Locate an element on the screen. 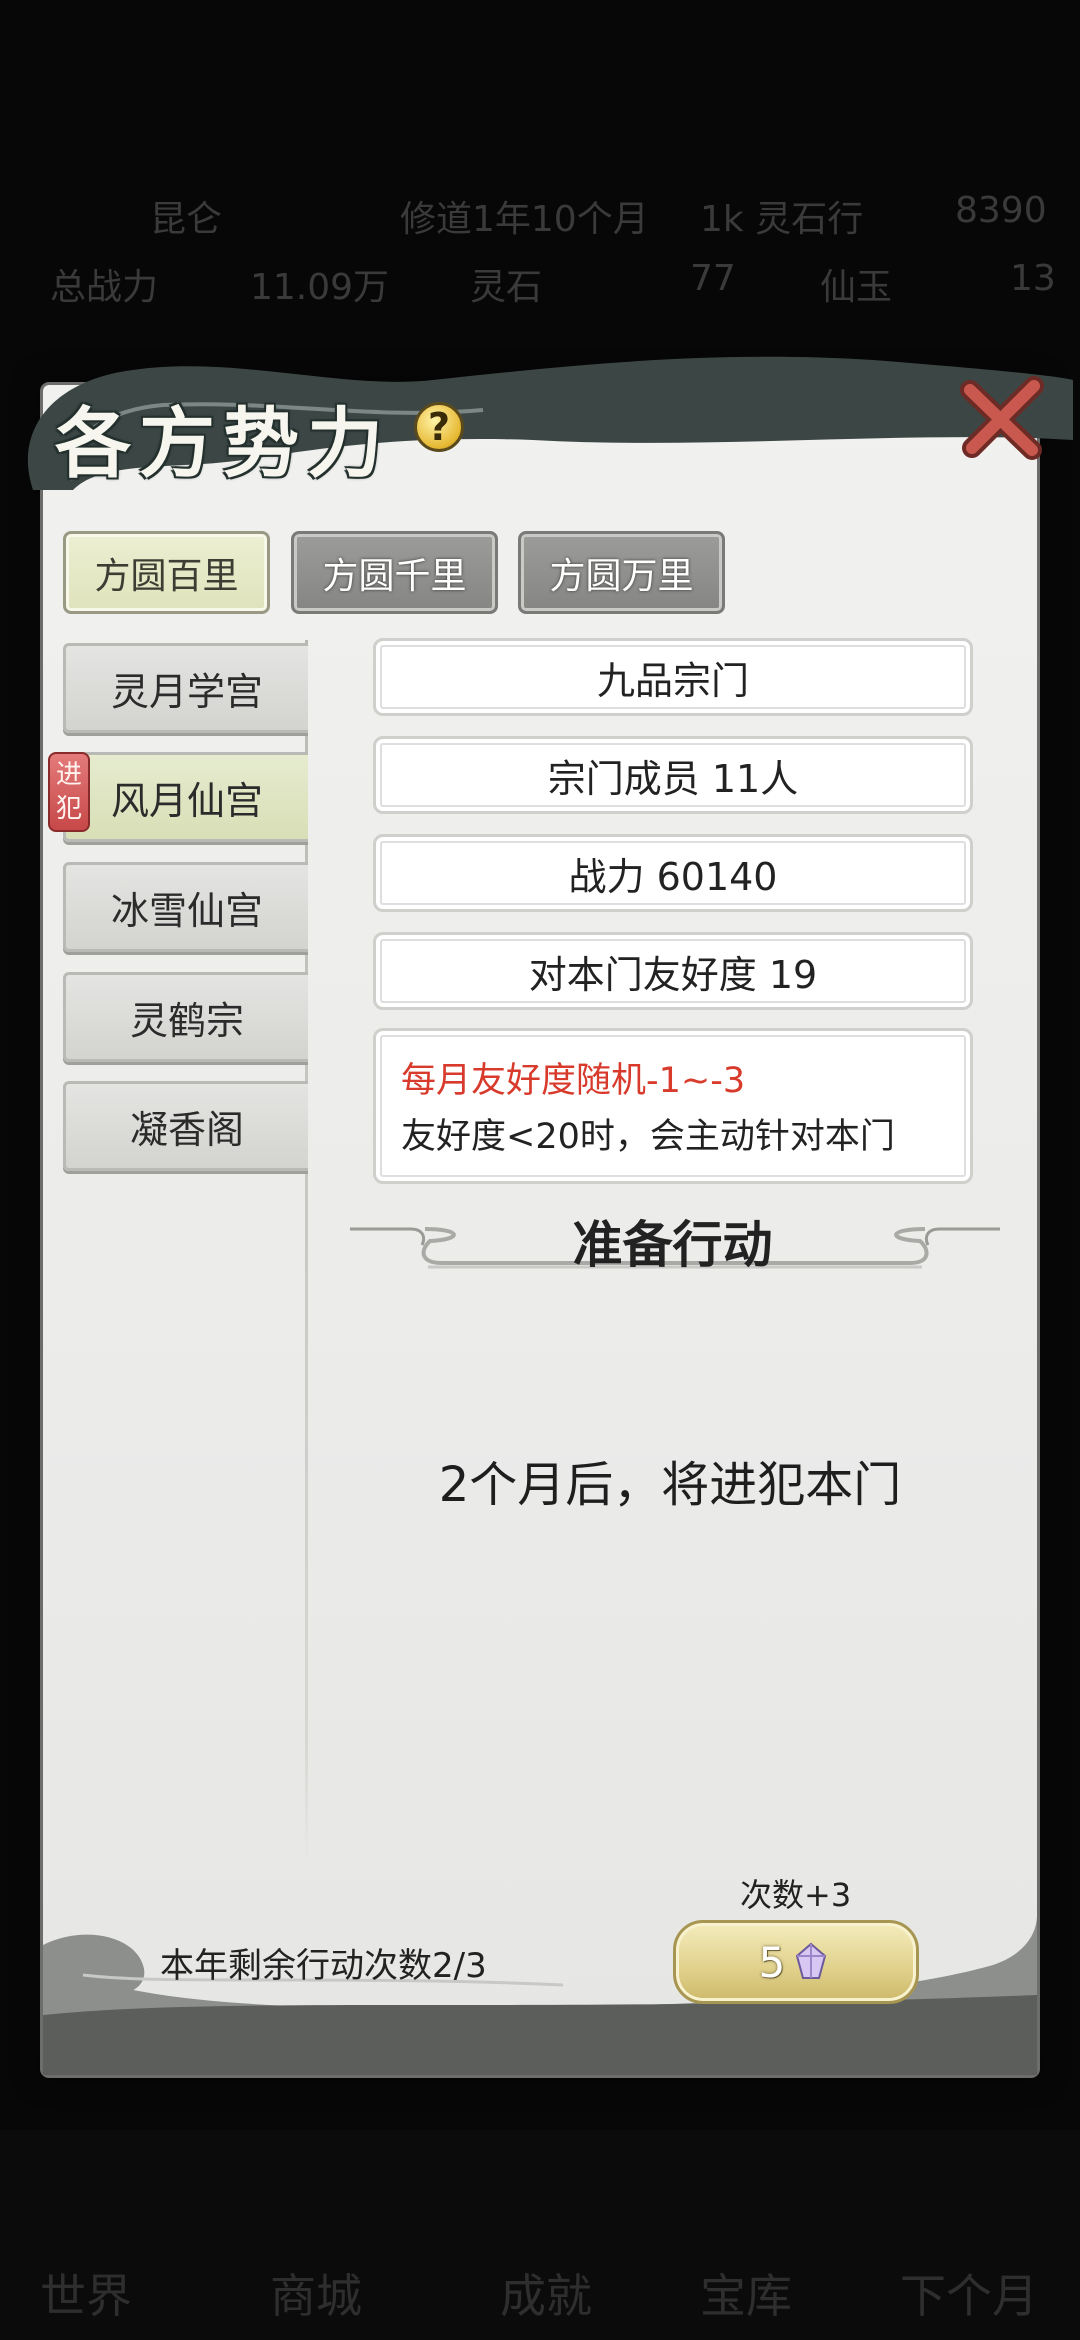  bg-nav-treasury: 宝库 is located at coordinates (746, 2296).